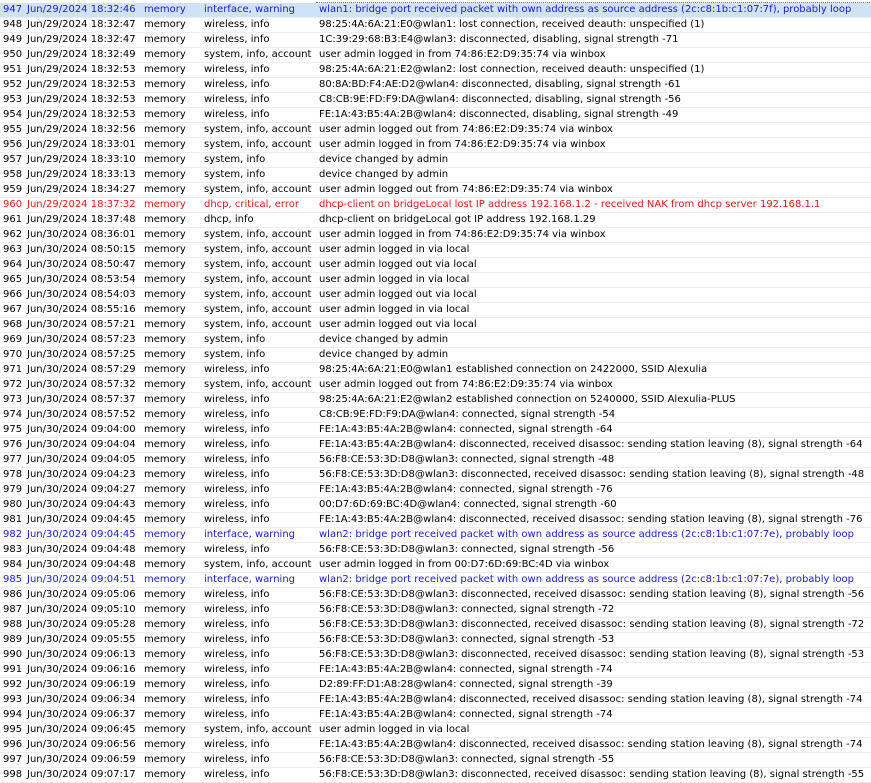 This screenshot has width=871, height=783. Describe the element at coordinates (12, 490) in the screenshot. I see `log-entry-number: 979` at that location.